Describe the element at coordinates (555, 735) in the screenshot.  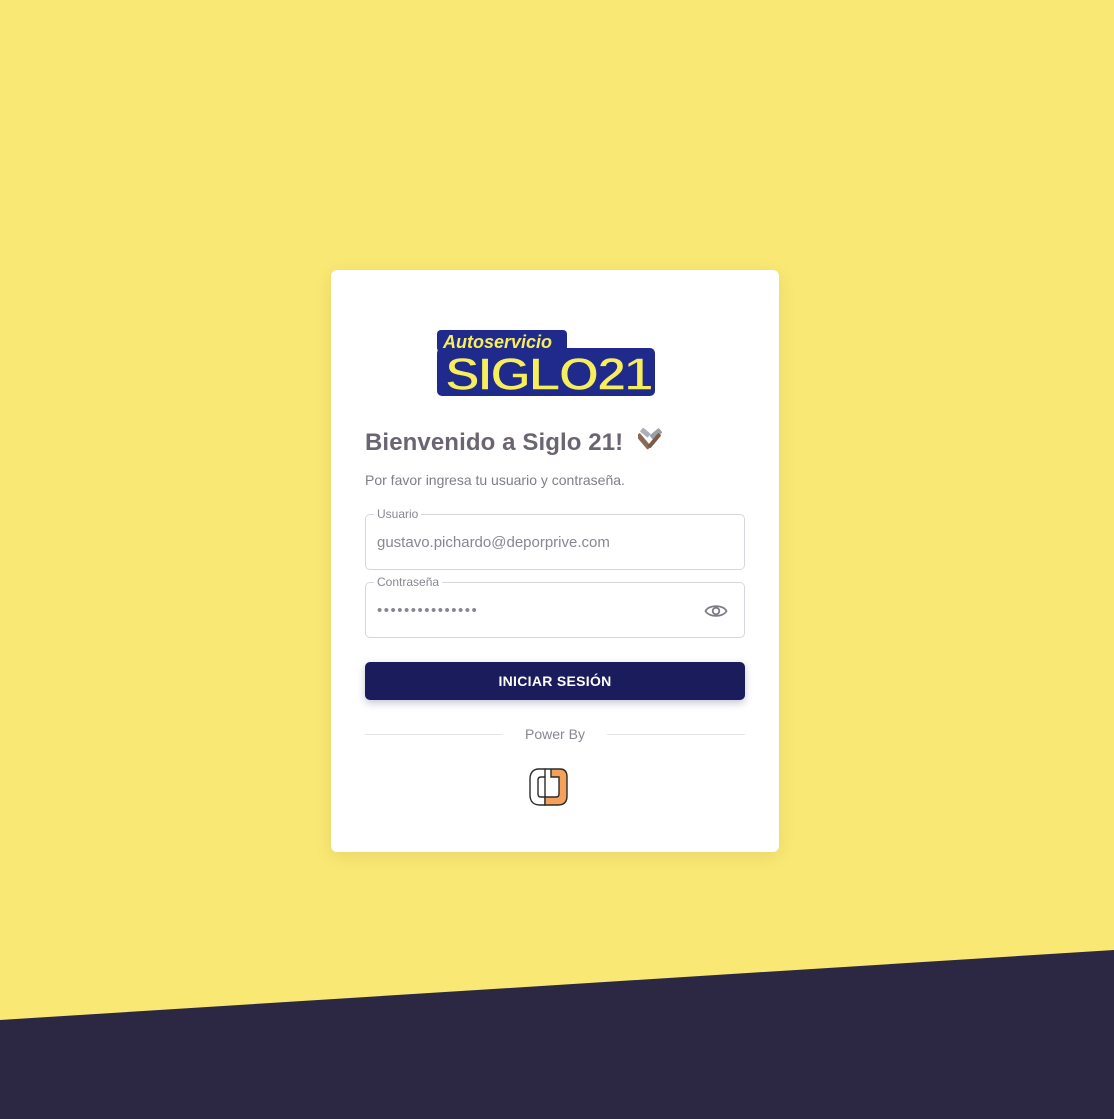
I see `powered-by-divider: Power By` at that location.